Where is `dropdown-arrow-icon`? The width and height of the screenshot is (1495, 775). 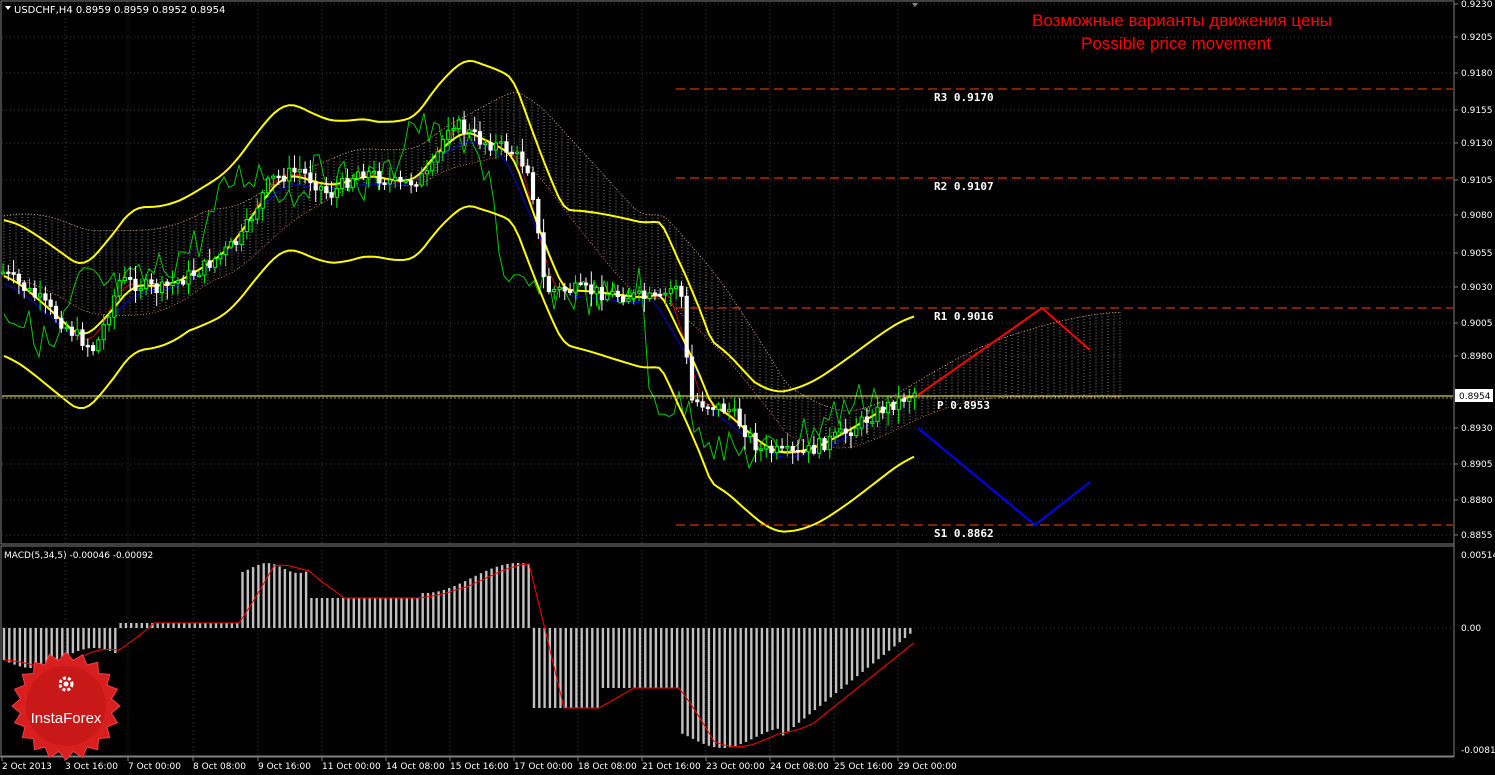
dropdown-arrow-icon is located at coordinates (8, 8).